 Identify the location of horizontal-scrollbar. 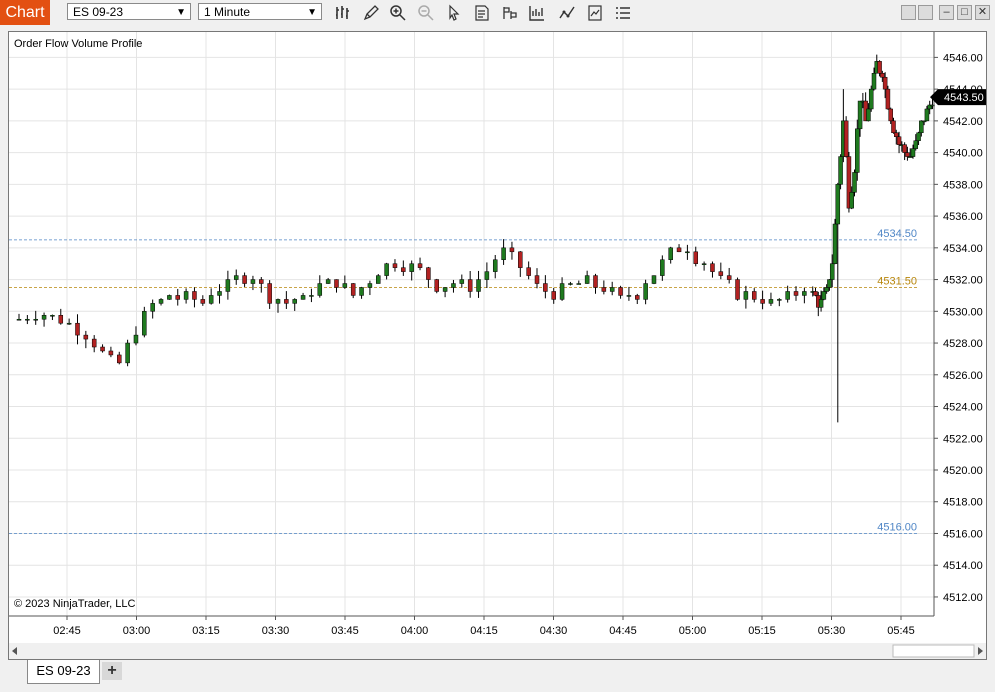
(497, 651).